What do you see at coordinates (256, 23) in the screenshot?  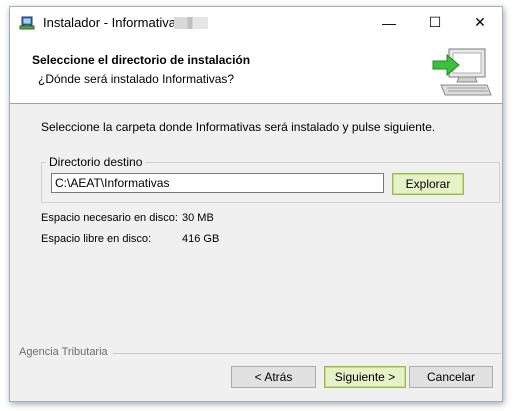 I see `title-bar: Instalador - Informativas — ☐ ✕` at bounding box center [256, 23].